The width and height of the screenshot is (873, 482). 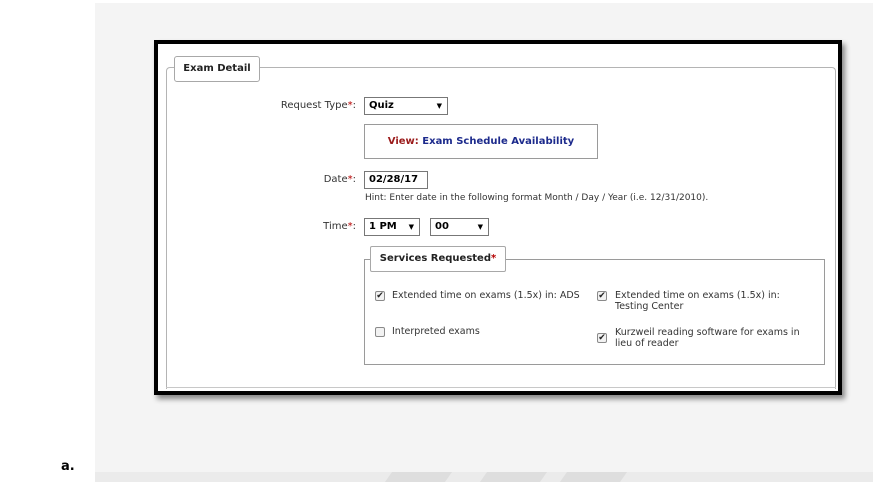 What do you see at coordinates (307, 226) in the screenshot?
I see `time-label: Time*:` at bounding box center [307, 226].